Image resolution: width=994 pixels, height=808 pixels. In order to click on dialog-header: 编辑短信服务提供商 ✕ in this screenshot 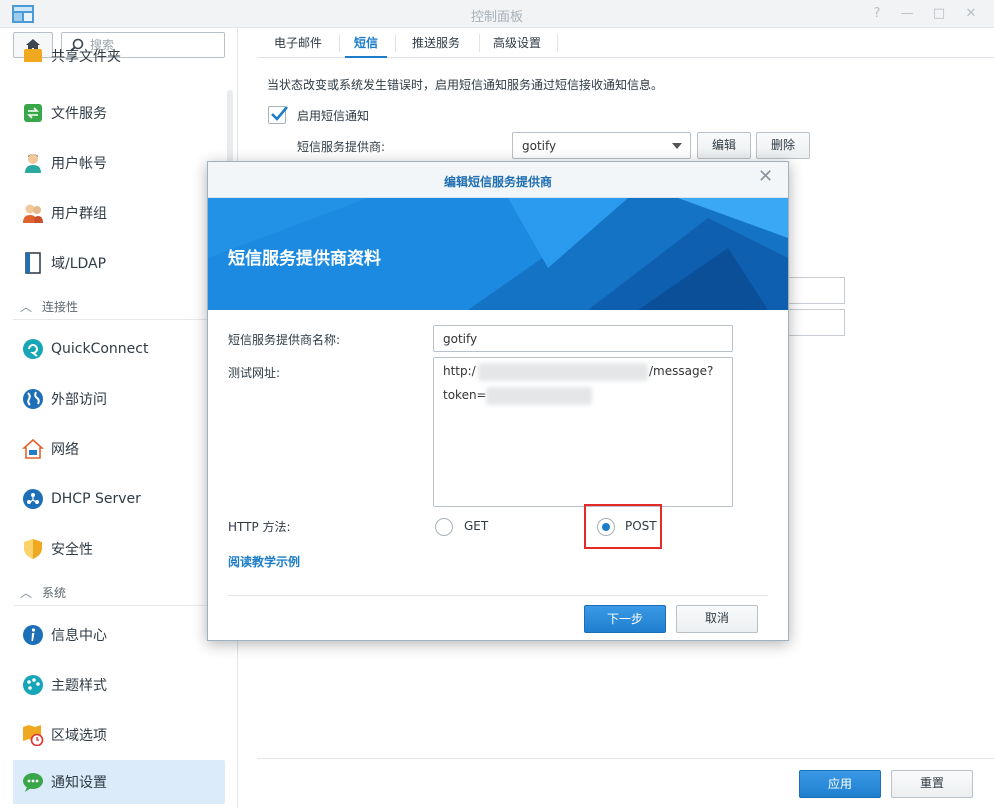, I will do `click(498, 180)`.